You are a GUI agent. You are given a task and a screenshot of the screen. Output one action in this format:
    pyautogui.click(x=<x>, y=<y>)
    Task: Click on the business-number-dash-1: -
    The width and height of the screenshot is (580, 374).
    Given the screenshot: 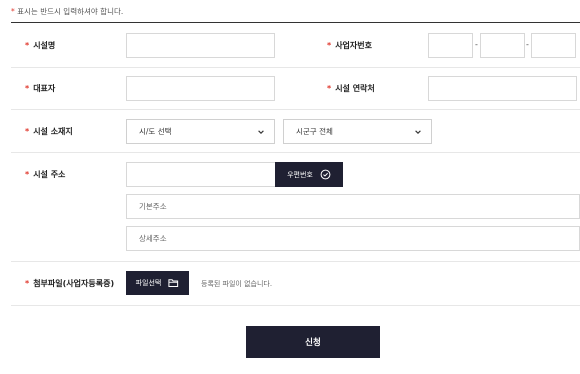 What is the action you would take?
    pyautogui.click(x=476, y=44)
    